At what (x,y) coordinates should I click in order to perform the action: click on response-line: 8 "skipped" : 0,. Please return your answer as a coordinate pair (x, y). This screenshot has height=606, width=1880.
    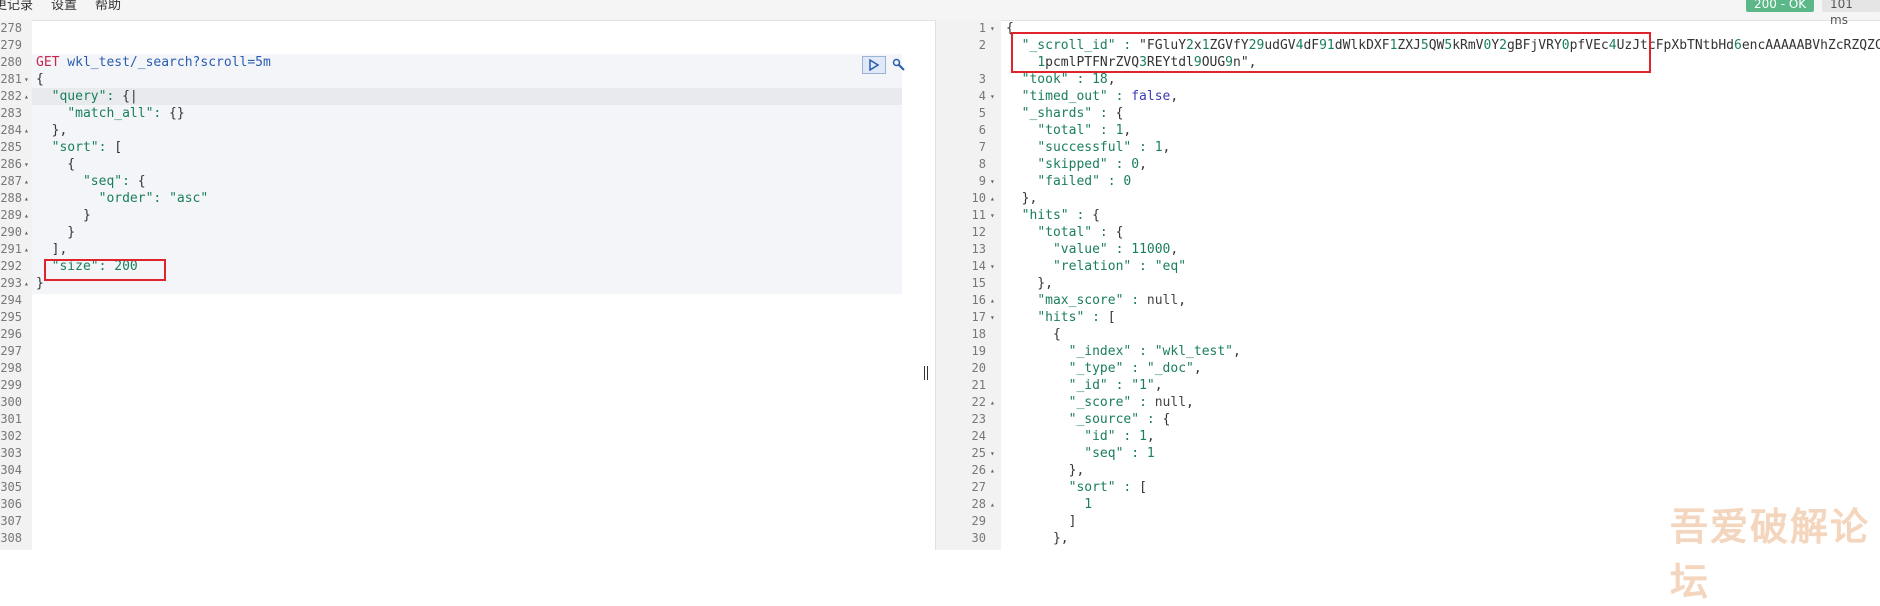
    Looking at the image, I should click on (1408, 164).